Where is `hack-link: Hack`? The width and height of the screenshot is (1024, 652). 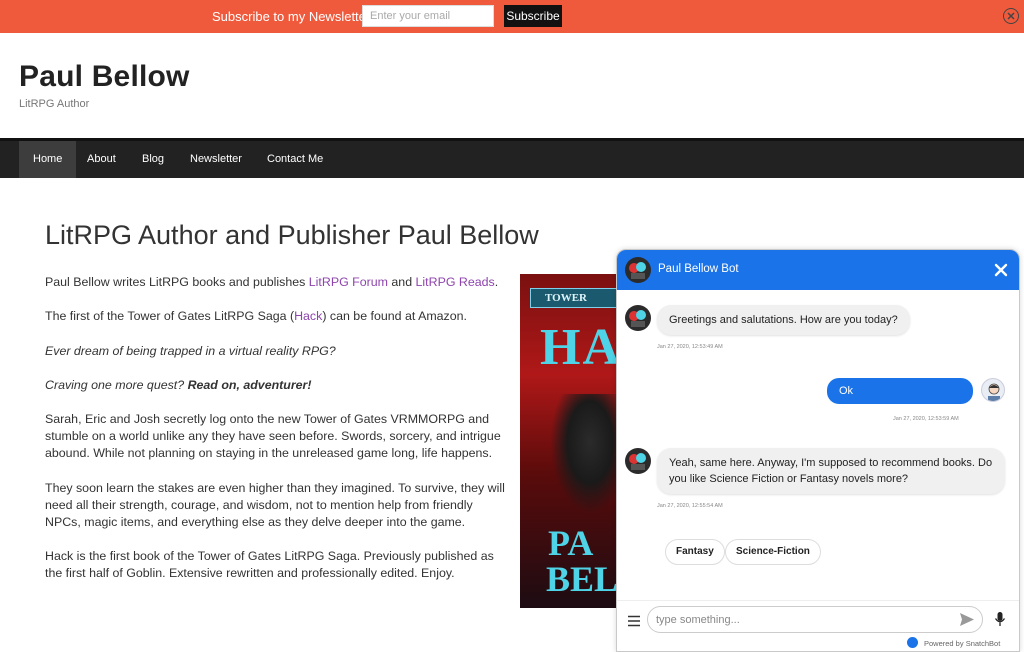 hack-link: Hack is located at coordinates (308, 316).